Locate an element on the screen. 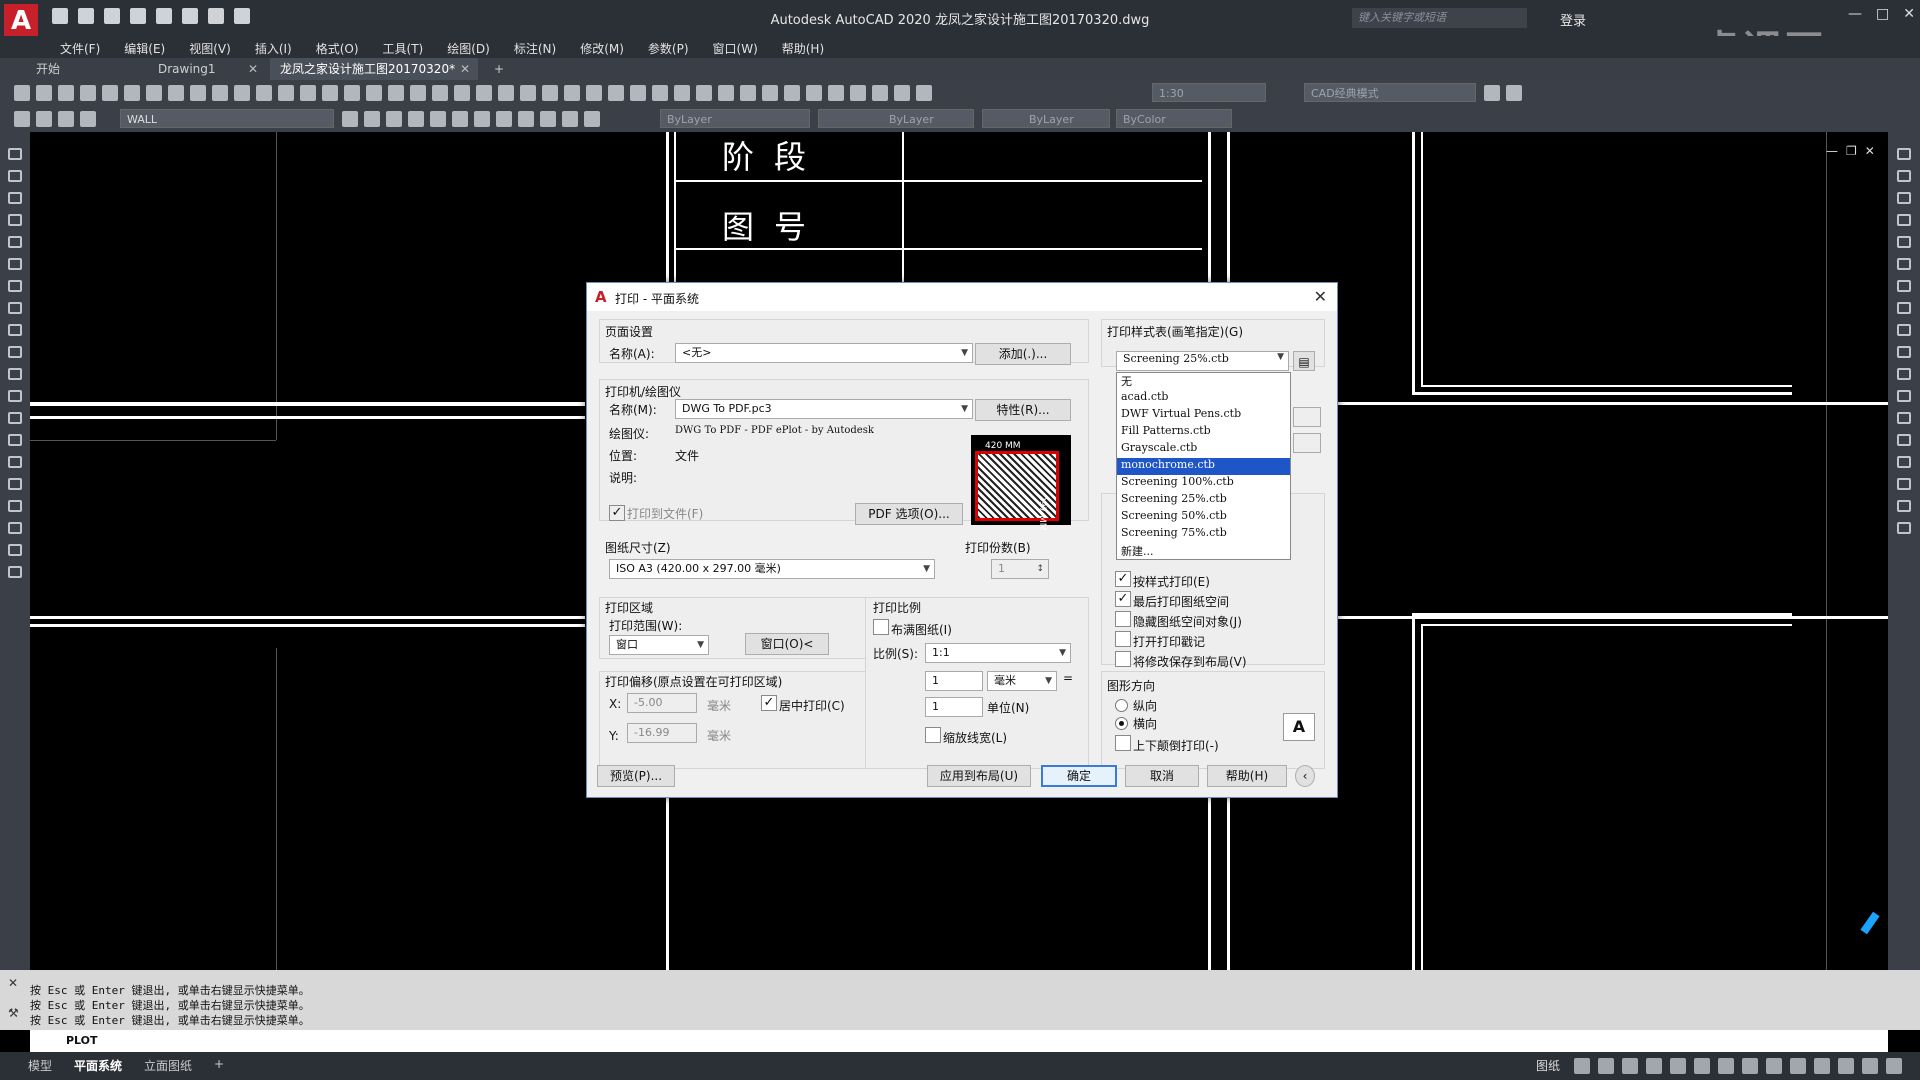  layer-unisolate-icon is located at coordinates (438, 119).